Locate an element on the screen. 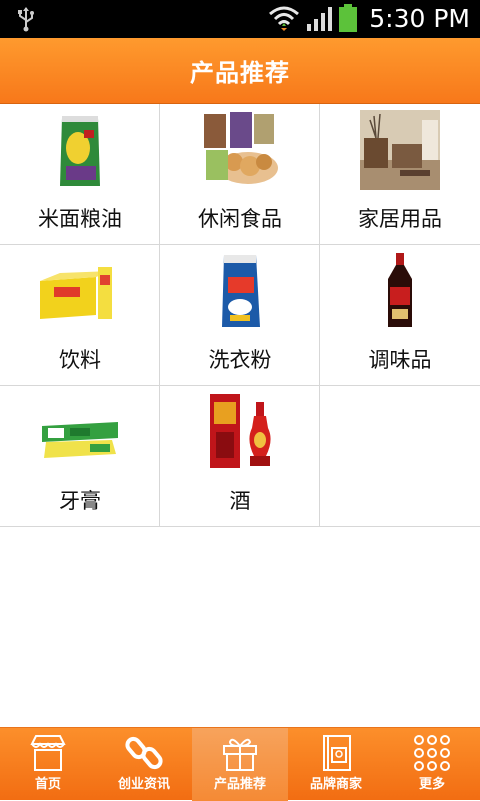 The image size is (480, 801). liquor-bottle-image is located at coordinates (240, 431).